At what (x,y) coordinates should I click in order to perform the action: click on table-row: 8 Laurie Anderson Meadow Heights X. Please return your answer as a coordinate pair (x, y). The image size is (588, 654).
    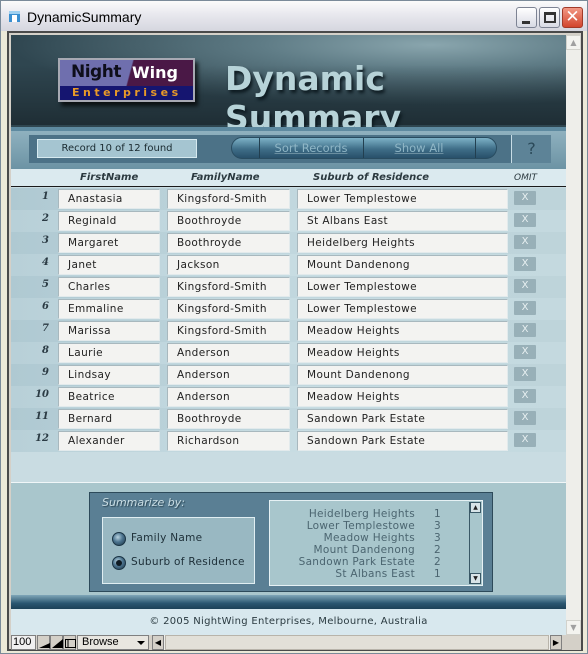
    Looking at the image, I should click on (288, 353).